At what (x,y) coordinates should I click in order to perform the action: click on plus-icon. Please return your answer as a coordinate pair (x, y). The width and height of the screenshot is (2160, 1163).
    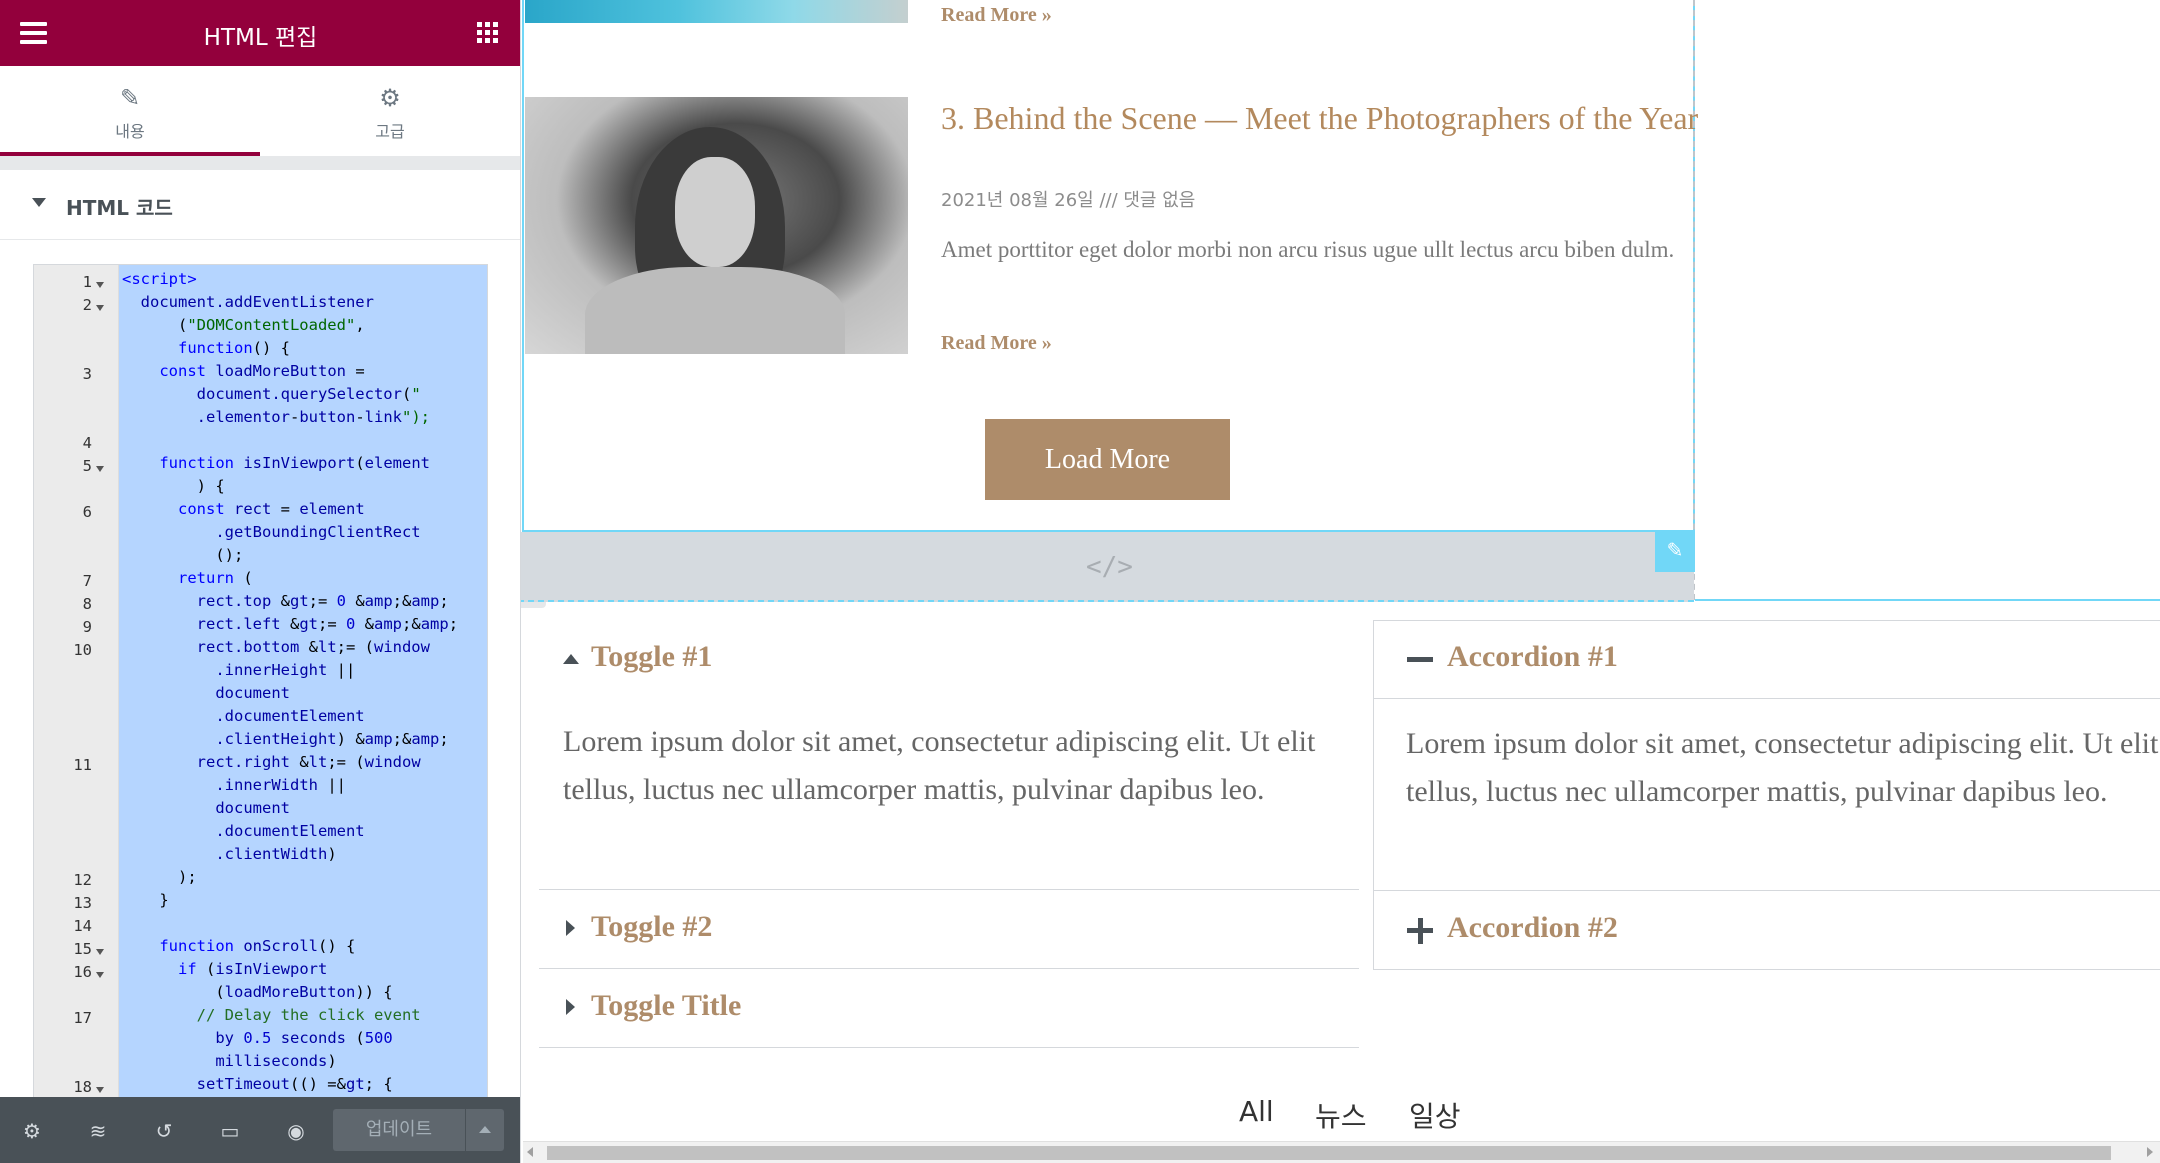
    Looking at the image, I should click on (1420, 931).